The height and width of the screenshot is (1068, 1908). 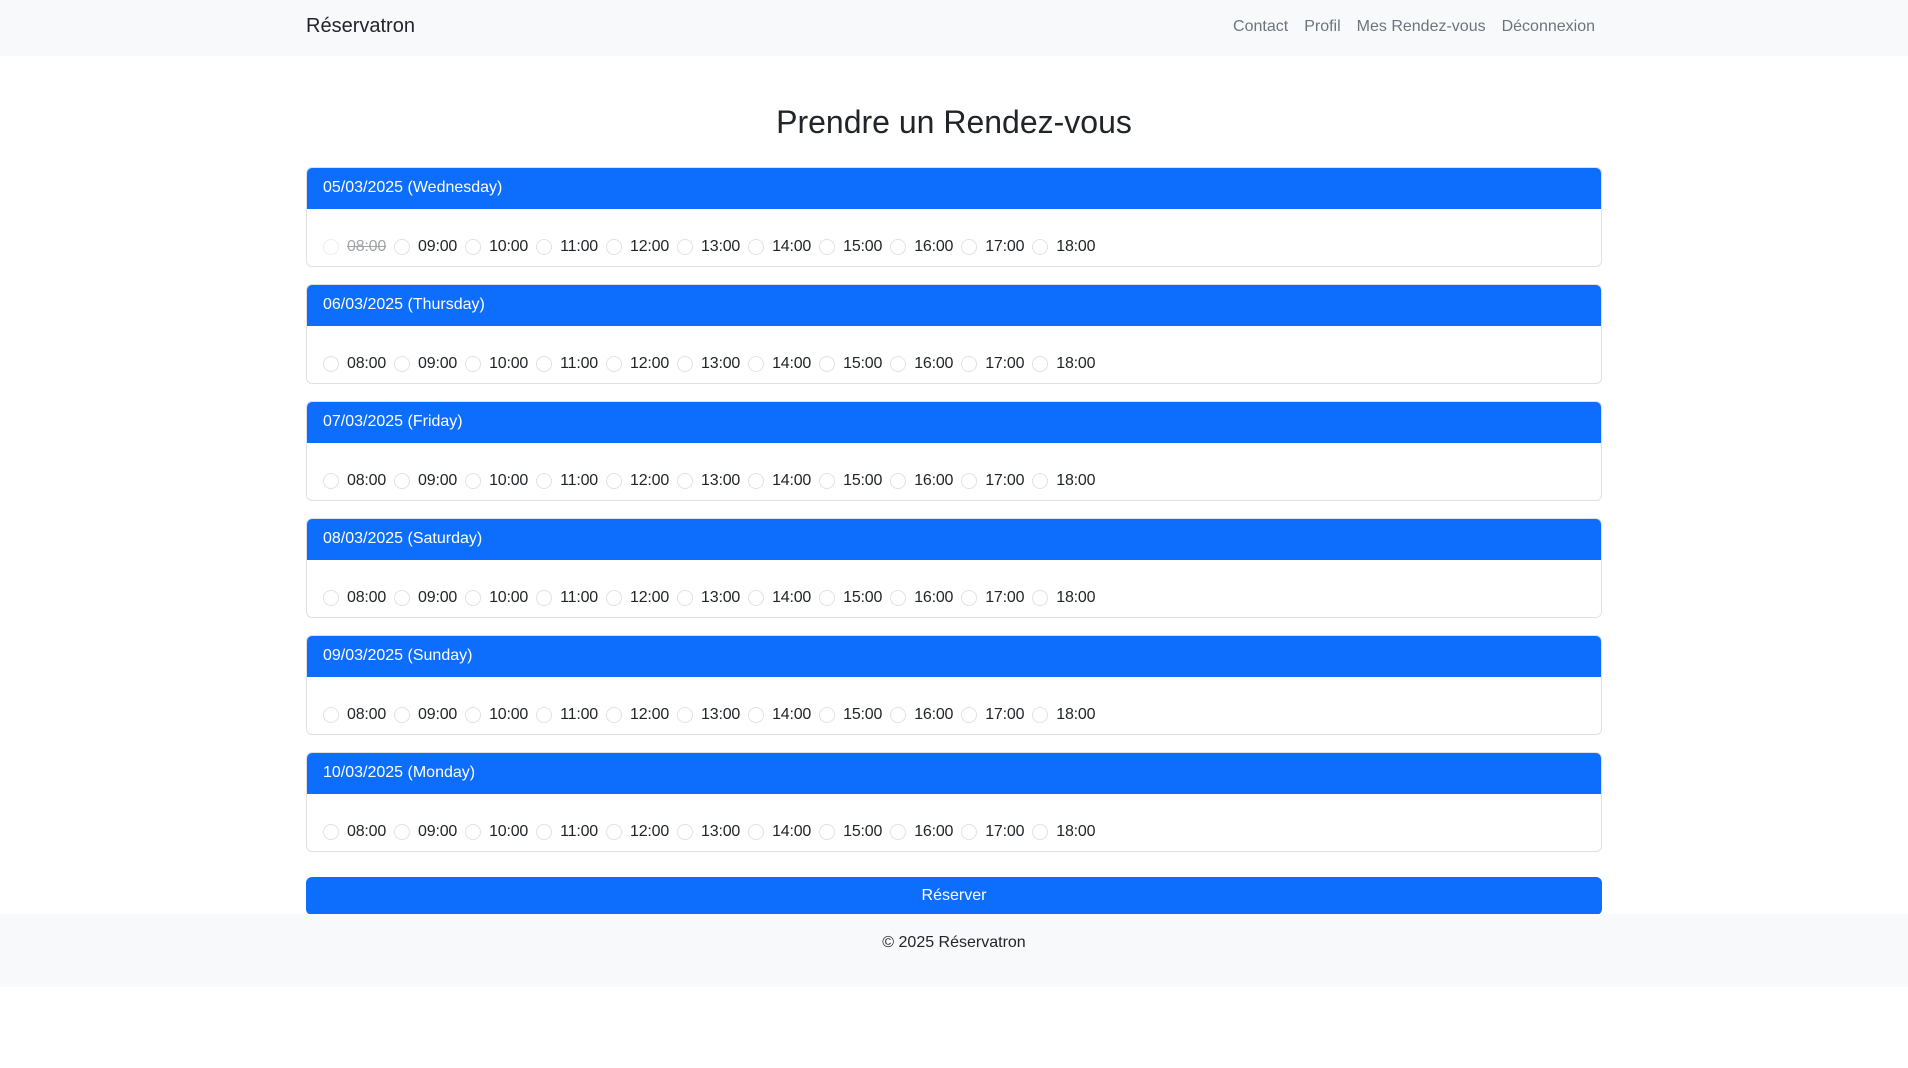 I want to click on nav-link-profil: Profil, so click(x=1322, y=27).